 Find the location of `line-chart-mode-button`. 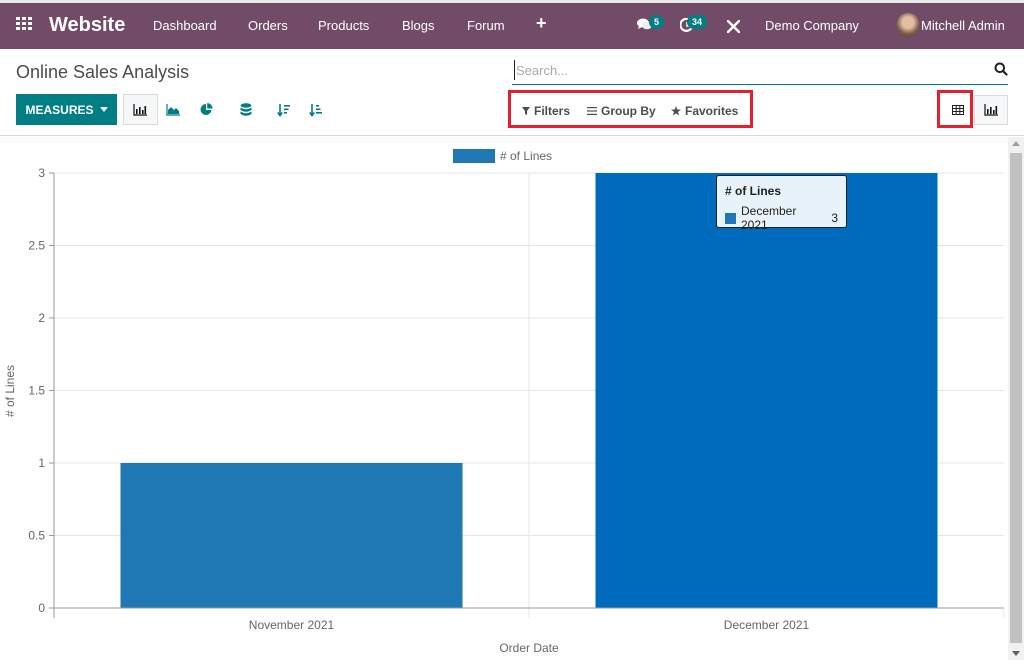

line-chart-mode-button is located at coordinates (173, 109).